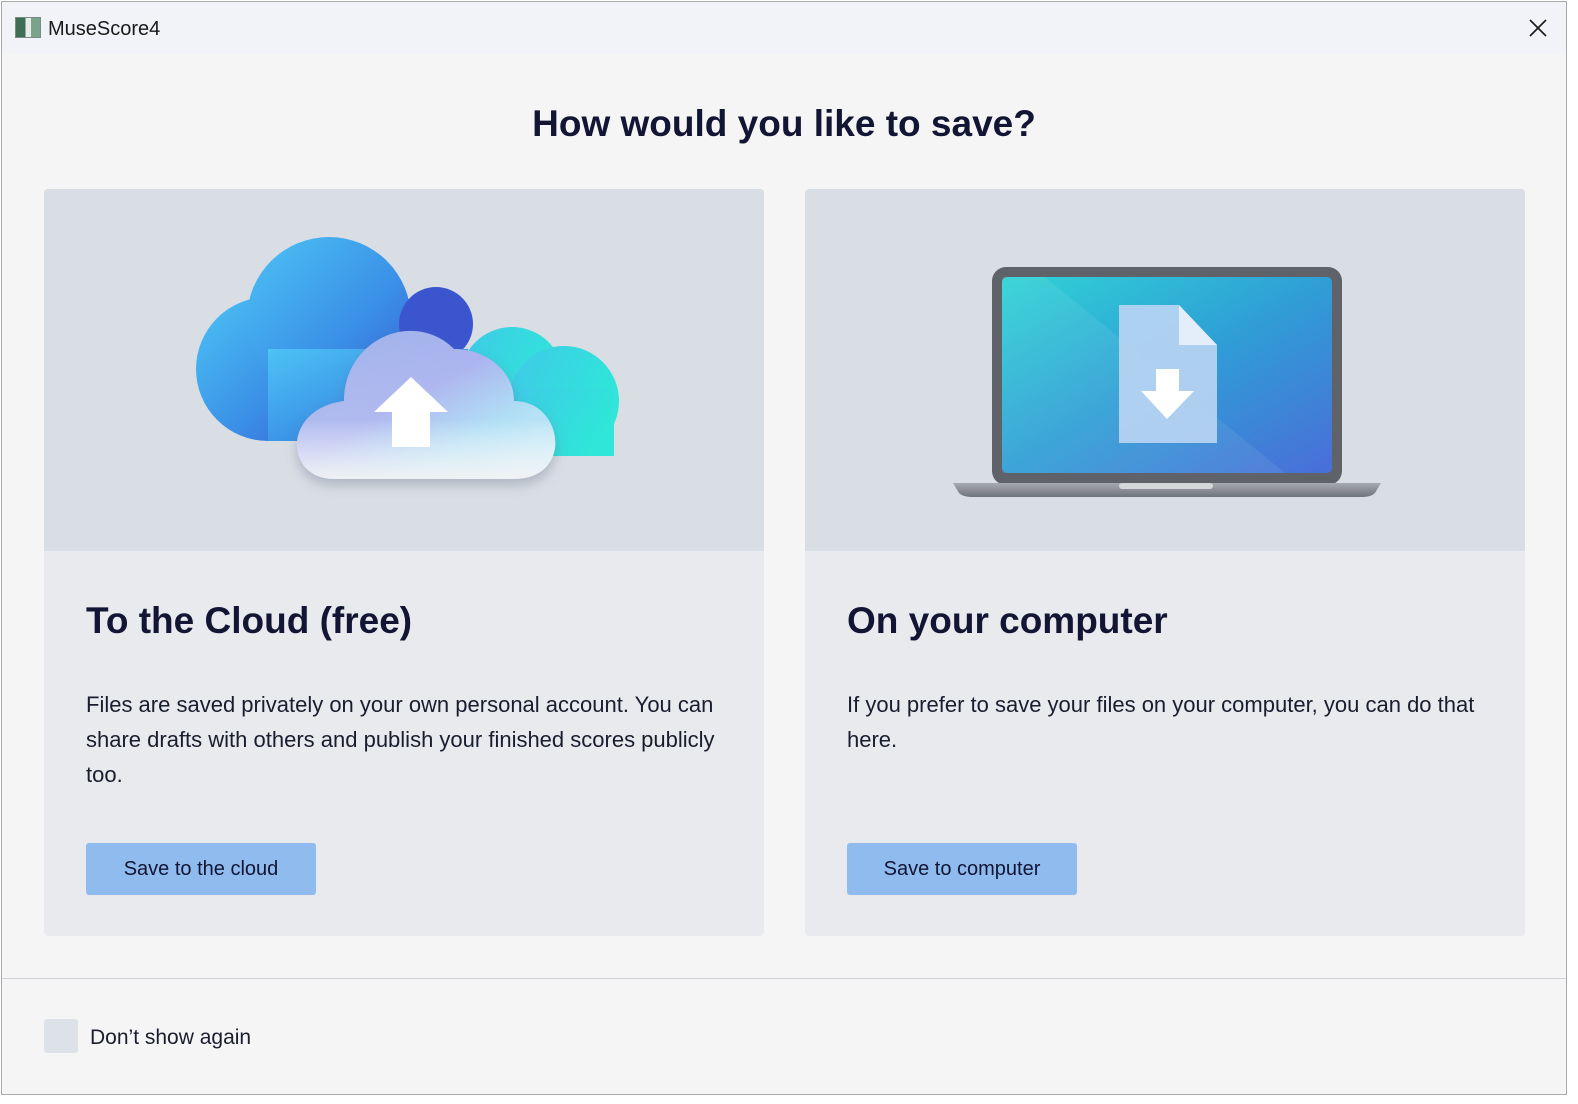 The width and height of the screenshot is (1578, 1104). What do you see at coordinates (784, 978) in the screenshot?
I see `footer-divider` at bounding box center [784, 978].